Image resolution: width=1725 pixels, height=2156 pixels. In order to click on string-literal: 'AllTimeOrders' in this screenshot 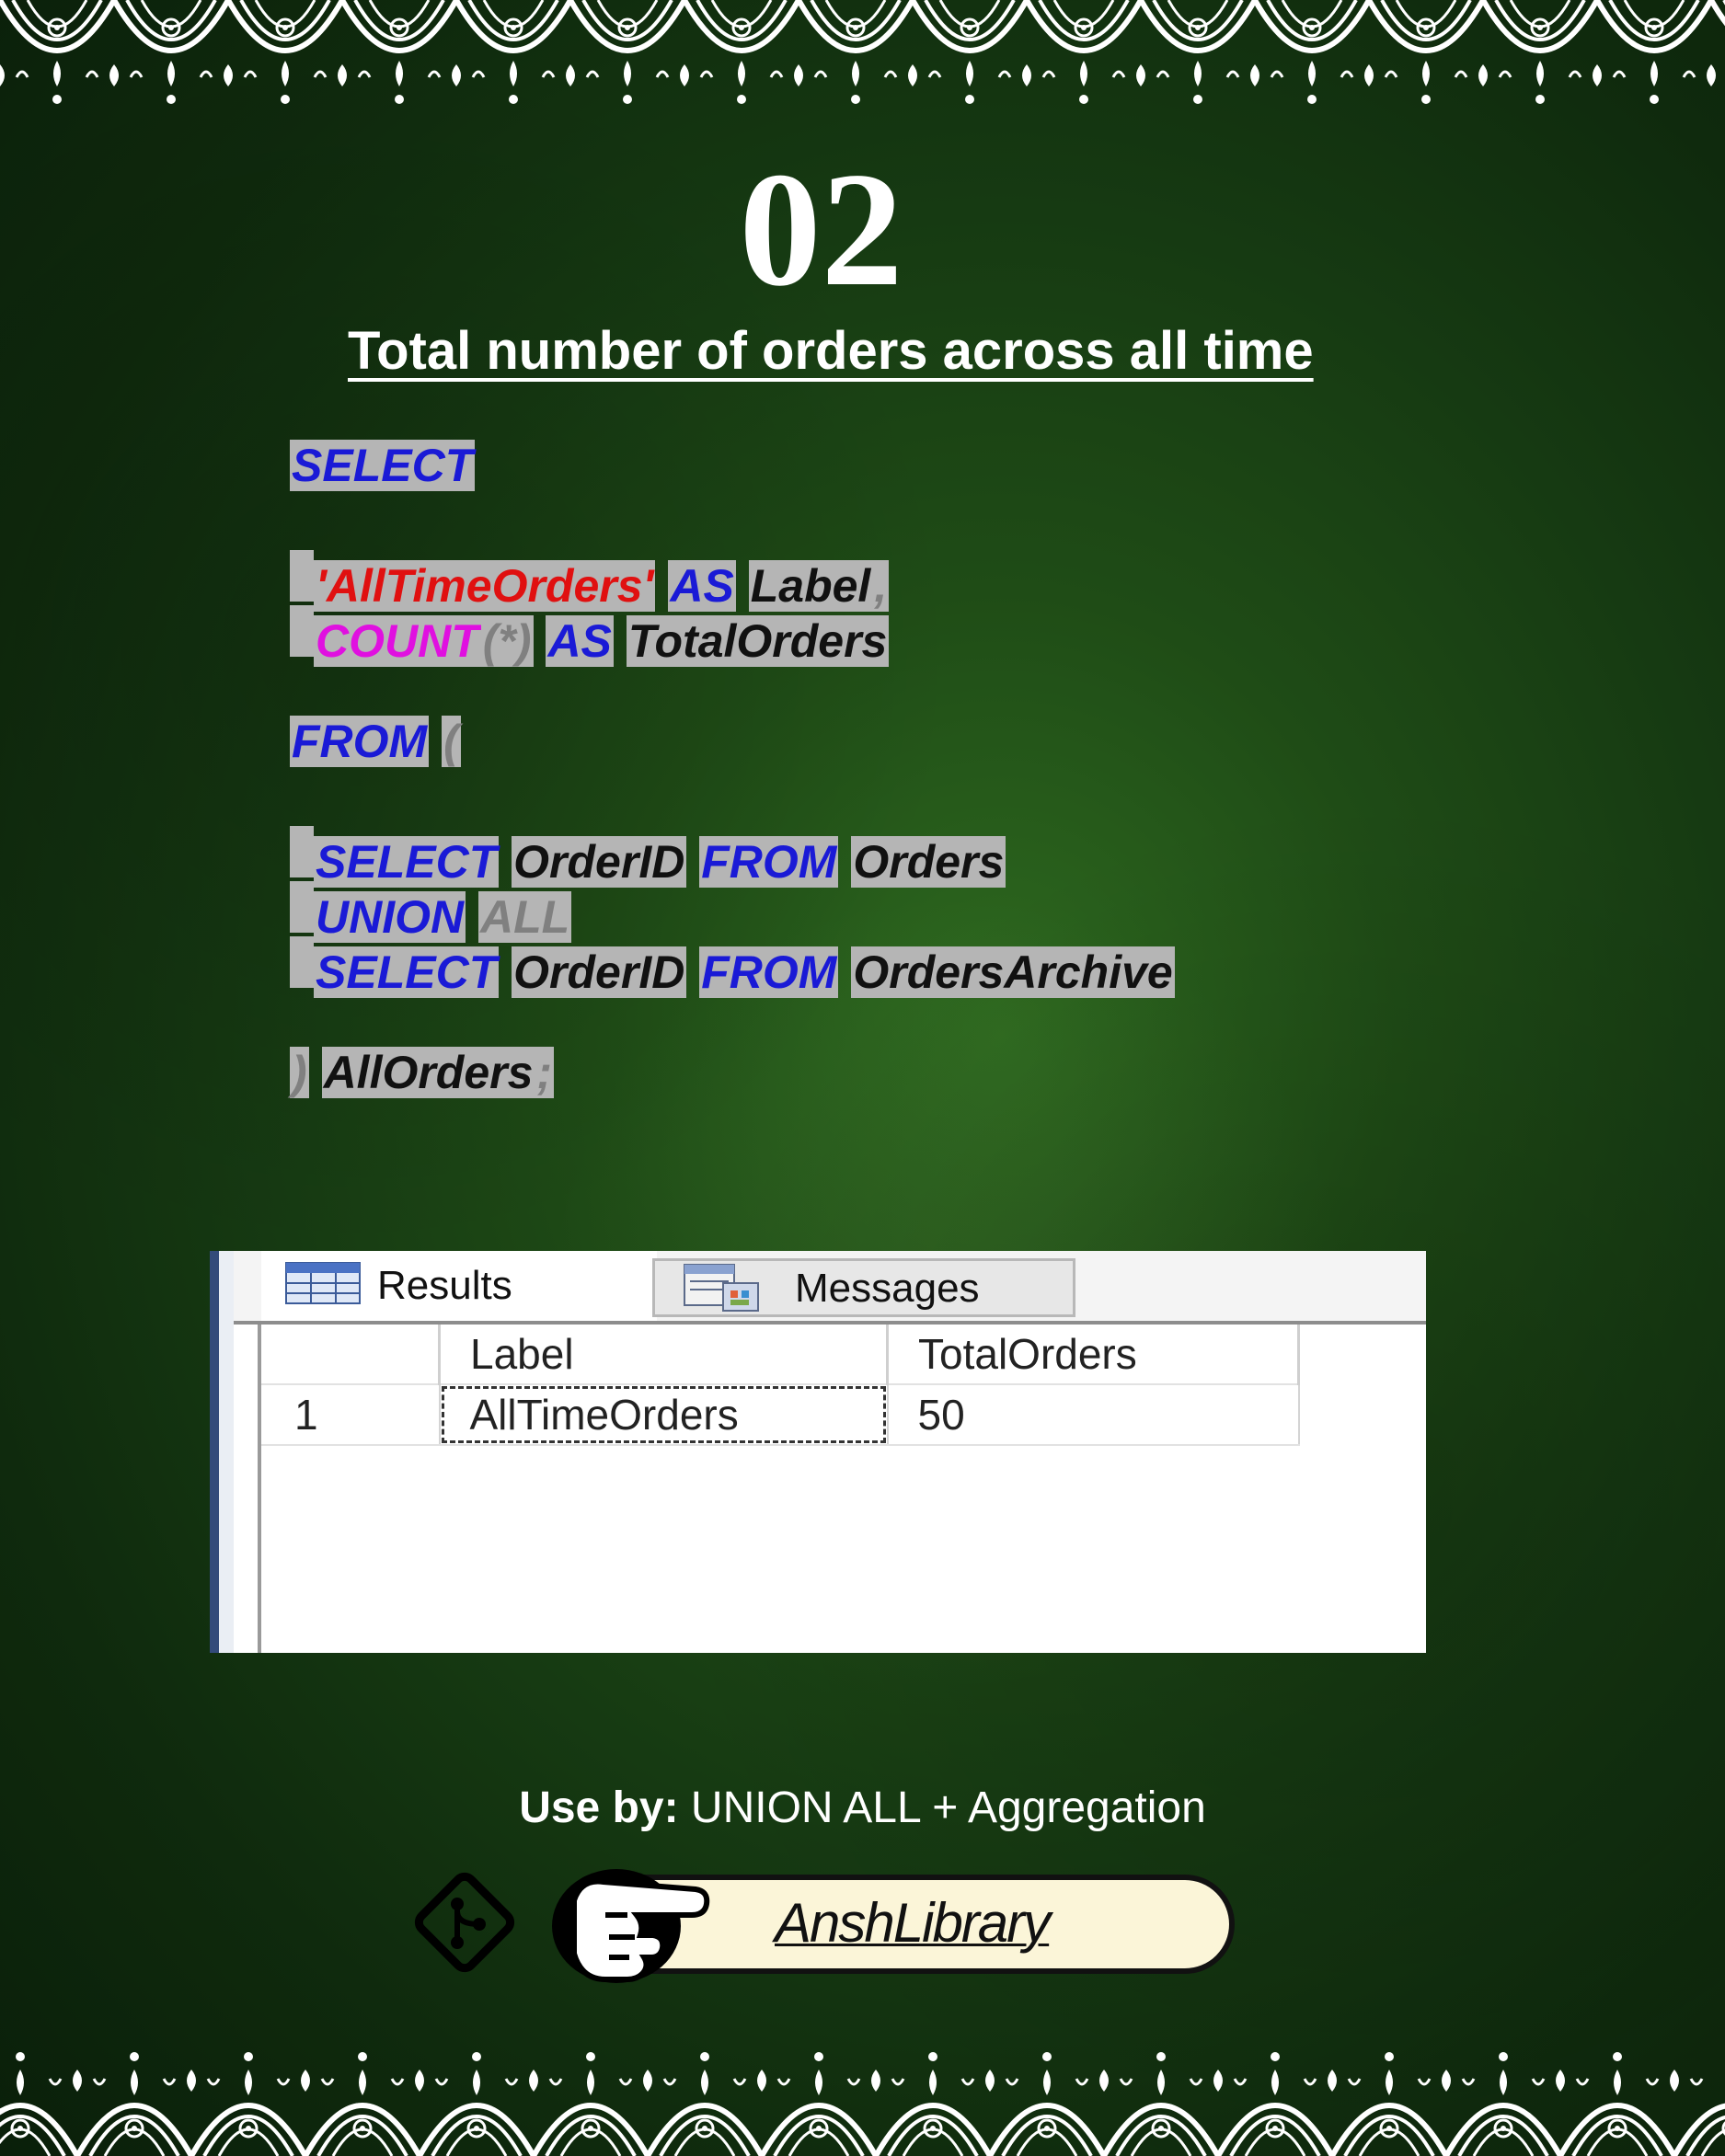, I will do `click(485, 586)`.